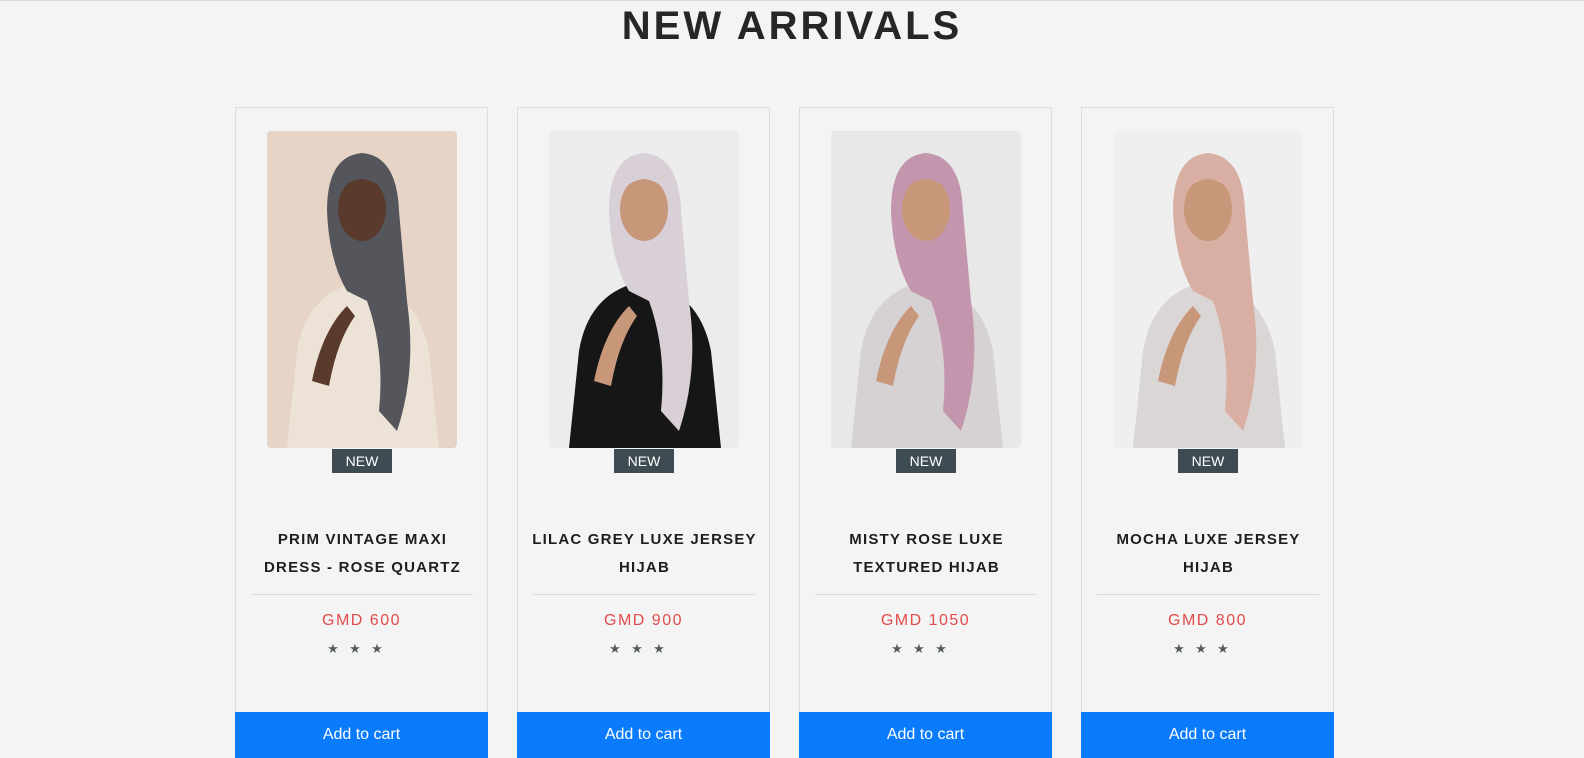  What do you see at coordinates (925, 620) in the screenshot?
I see `product-price: GMD 1050` at bounding box center [925, 620].